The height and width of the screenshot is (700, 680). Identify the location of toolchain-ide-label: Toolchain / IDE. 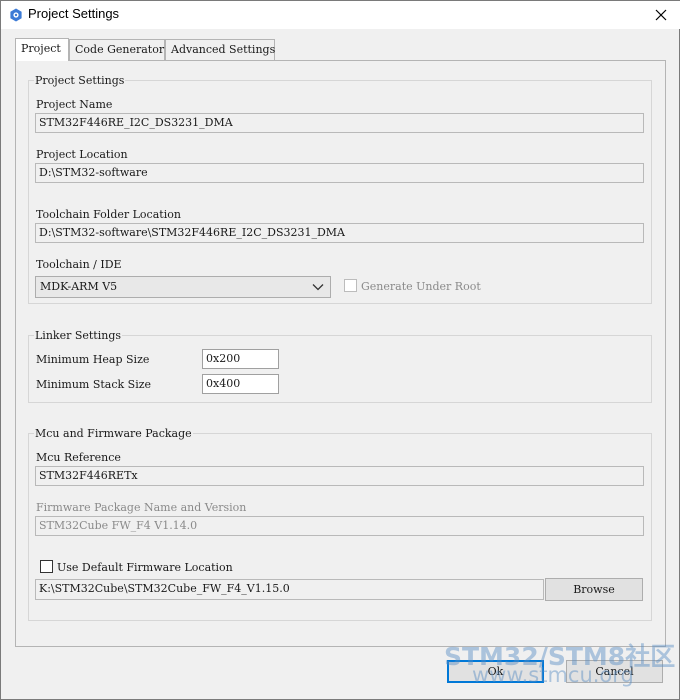
(79, 264).